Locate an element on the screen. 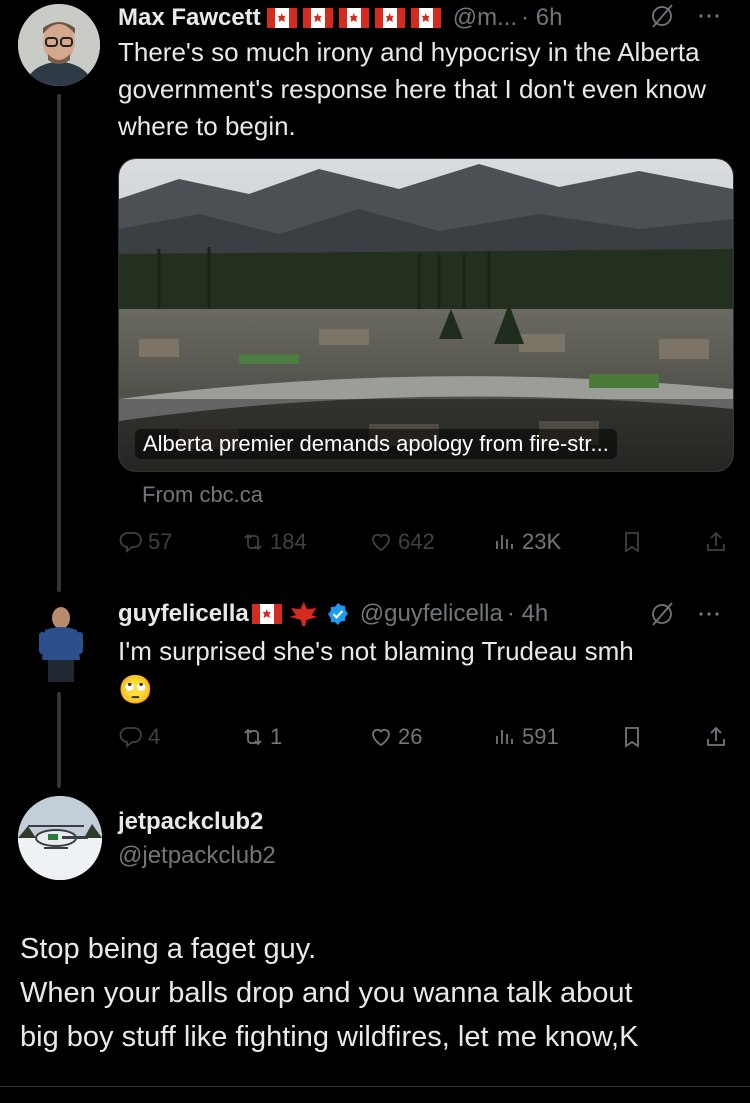 The image size is (750, 1103). views-button: 23K is located at coordinates (526, 542).